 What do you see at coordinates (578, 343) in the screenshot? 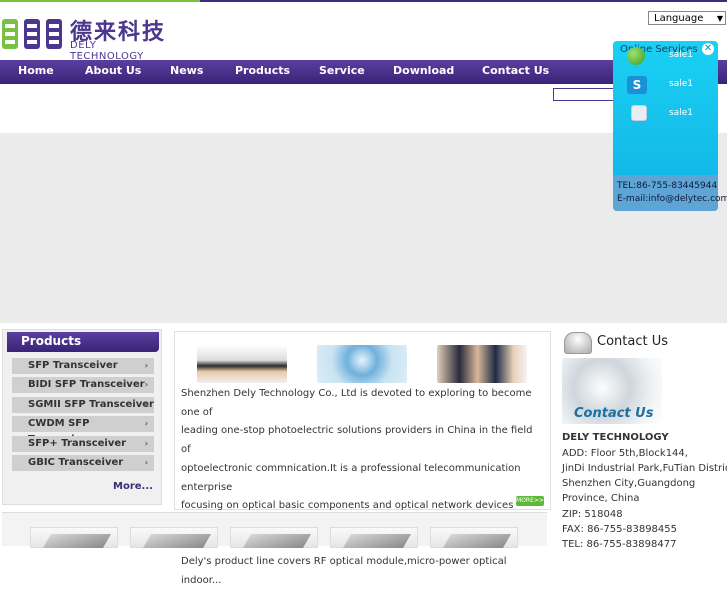
I see `contact-icon` at bounding box center [578, 343].